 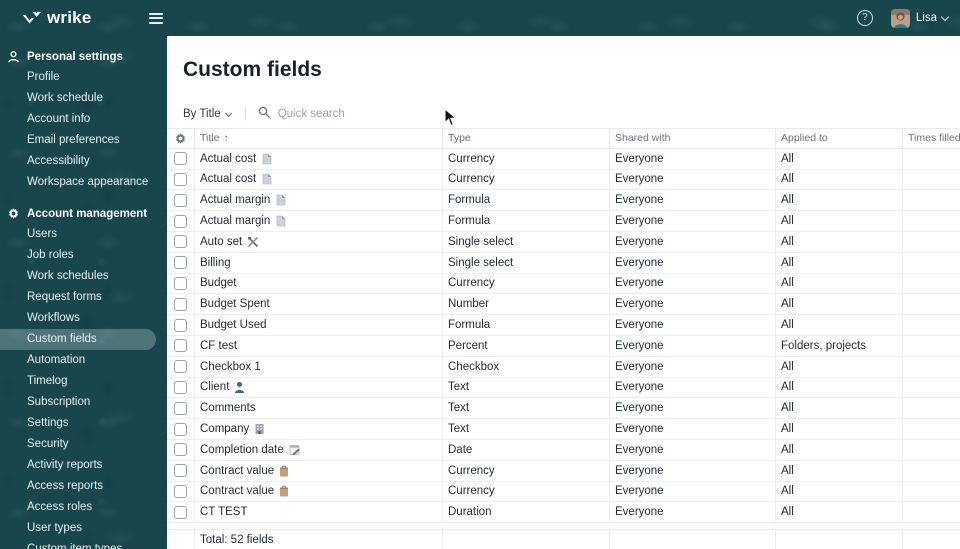 What do you see at coordinates (83, 402) in the screenshot?
I see `sidebar-item-subscription: Subscription` at bounding box center [83, 402].